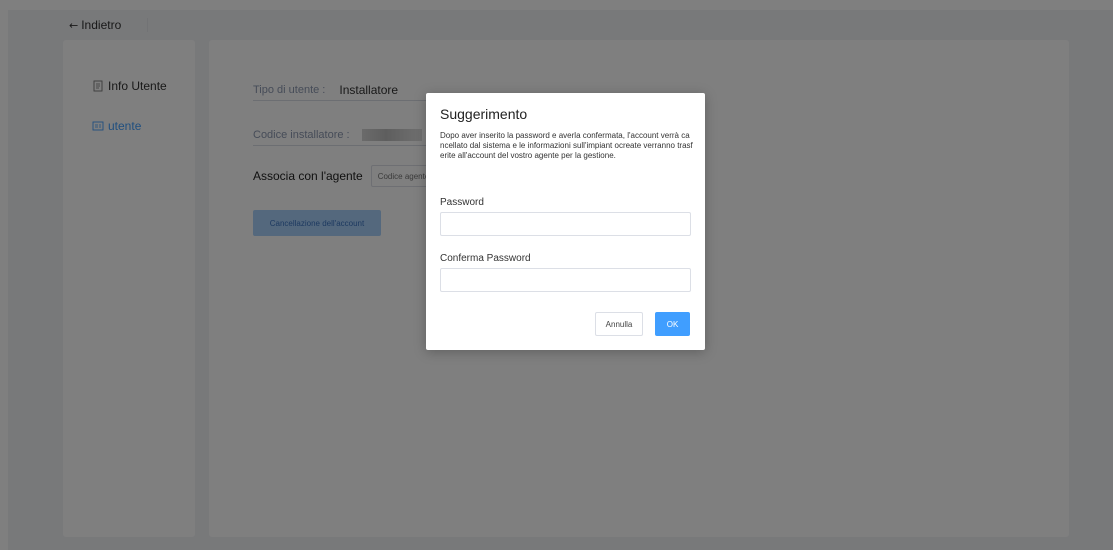  Describe the element at coordinates (484, 114) in the screenshot. I see `dialog-title: Suggerimento` at that location.